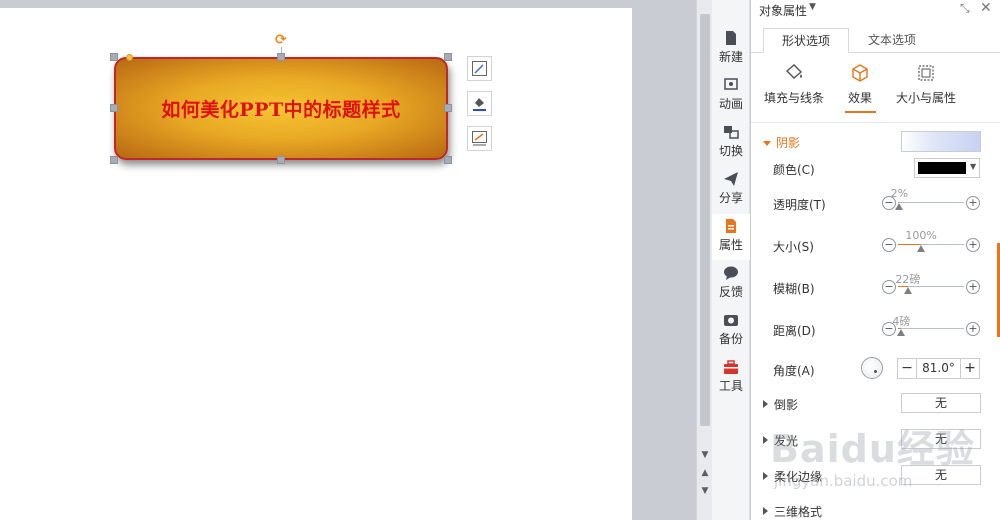  I want to click on prev-page-icon: ▲, so click(705, 473).